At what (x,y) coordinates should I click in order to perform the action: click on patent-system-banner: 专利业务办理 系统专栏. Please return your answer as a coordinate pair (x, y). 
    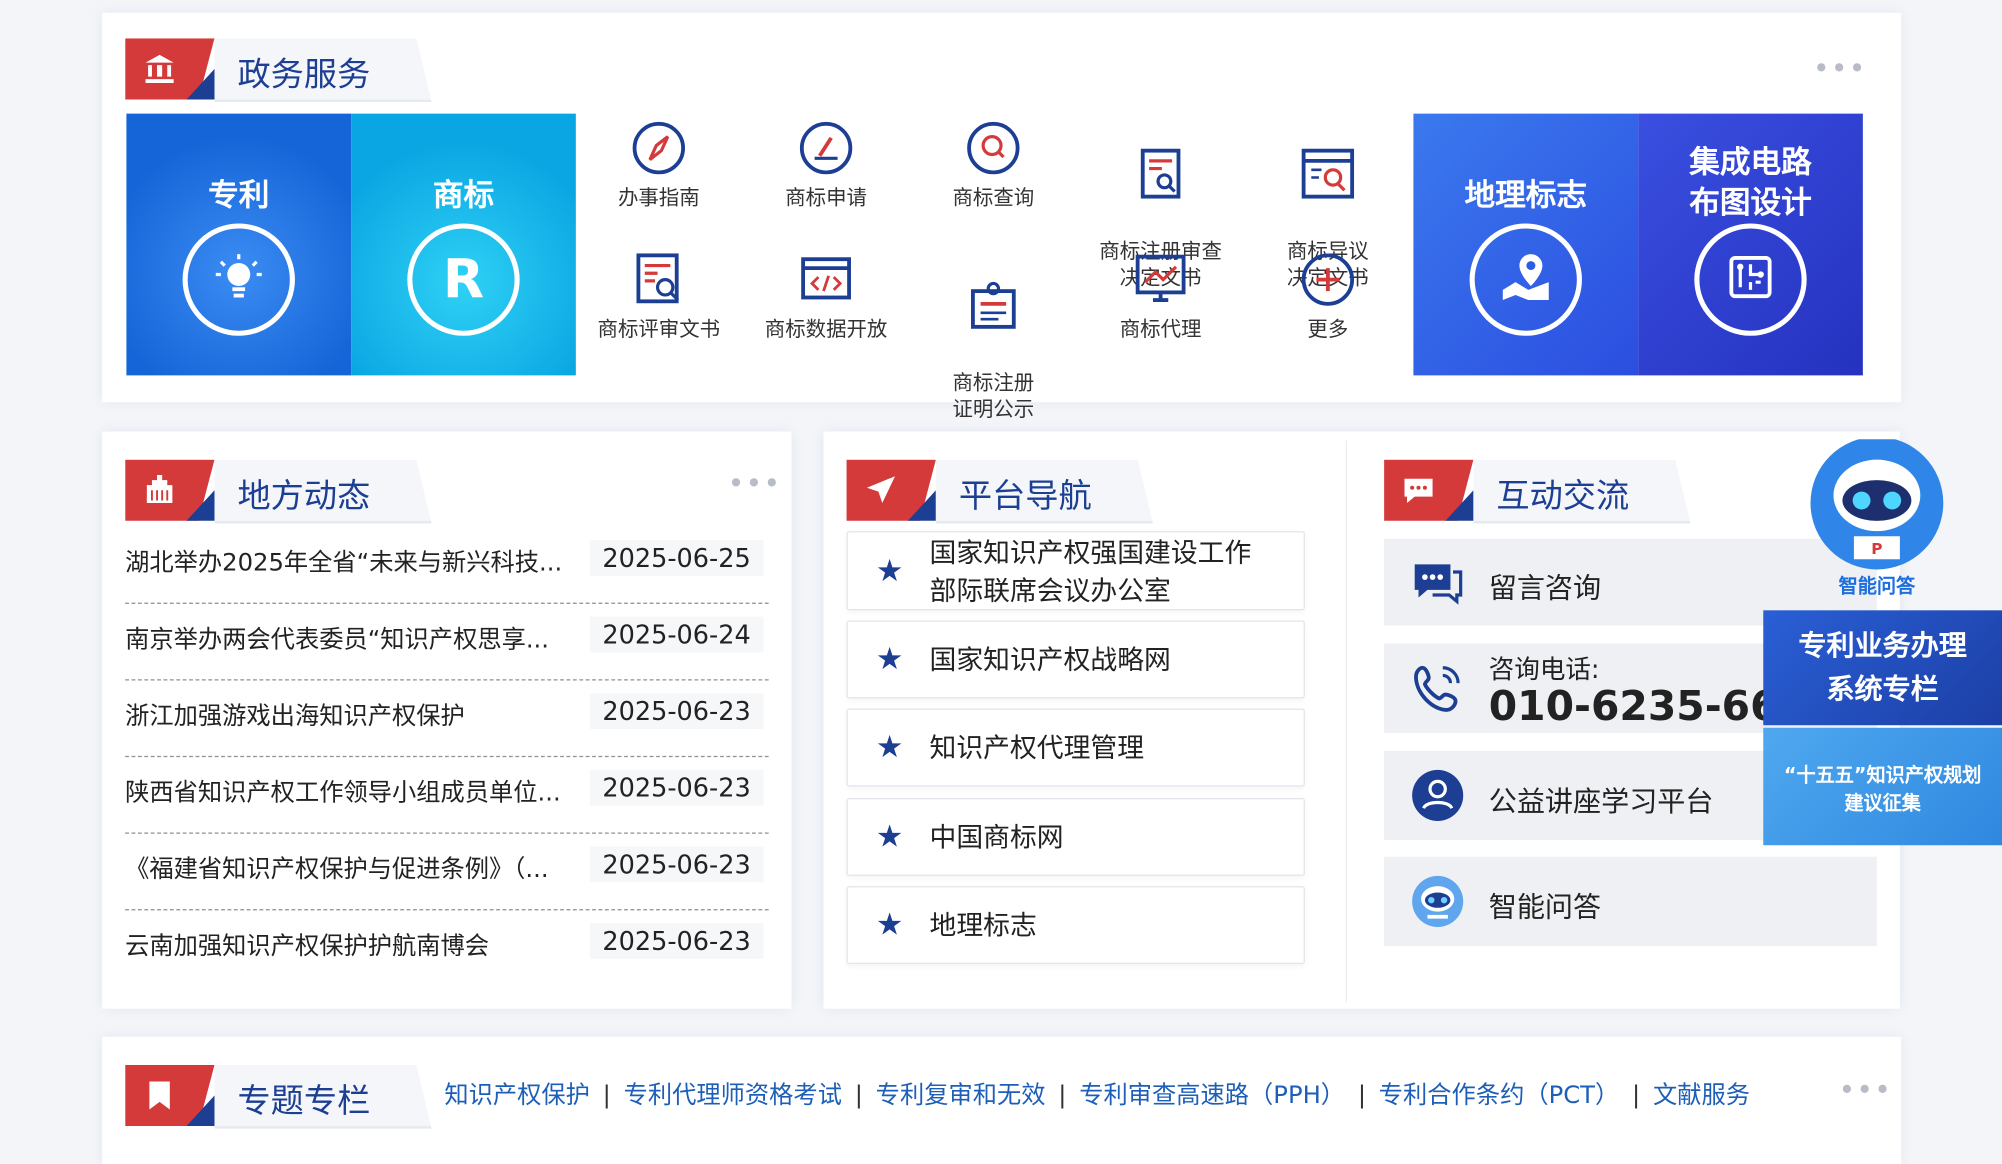
    Looking at the image, I should click on (1882, 668).